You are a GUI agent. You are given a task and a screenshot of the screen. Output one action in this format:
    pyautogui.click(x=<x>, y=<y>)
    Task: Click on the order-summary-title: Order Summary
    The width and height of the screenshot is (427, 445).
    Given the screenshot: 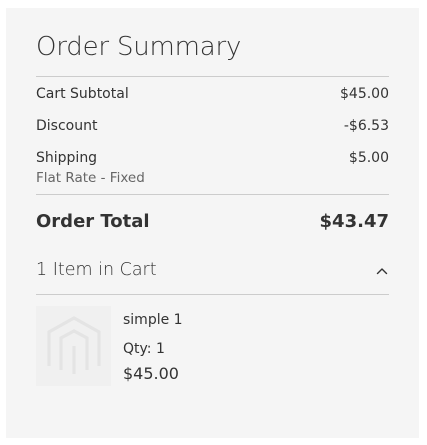 What is the action you would take?
    pyautogui.click(x=139, y=47)
    